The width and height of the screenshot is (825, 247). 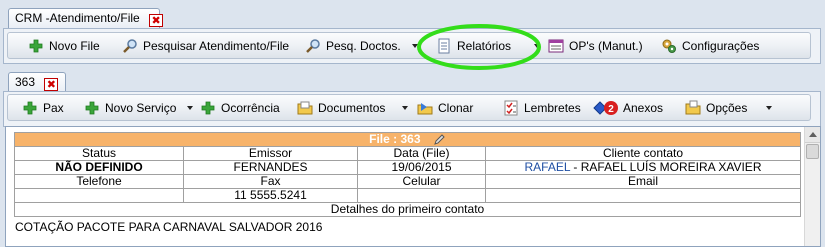 I want to click on ocorrencia-label: Ocorrência, so click(x=250, y=108).